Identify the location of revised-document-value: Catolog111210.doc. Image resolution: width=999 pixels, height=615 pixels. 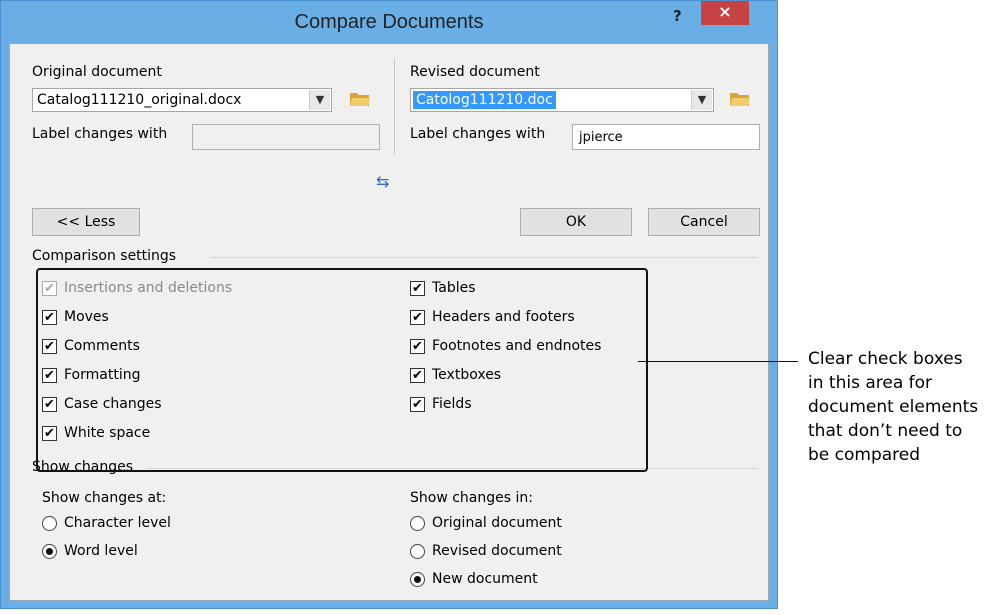
(484, 100).